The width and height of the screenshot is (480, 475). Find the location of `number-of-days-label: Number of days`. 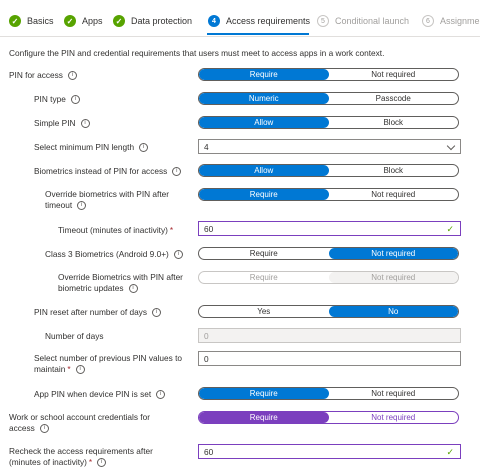

number-of-days-label: Number of days is located at coordinates (74, 336).